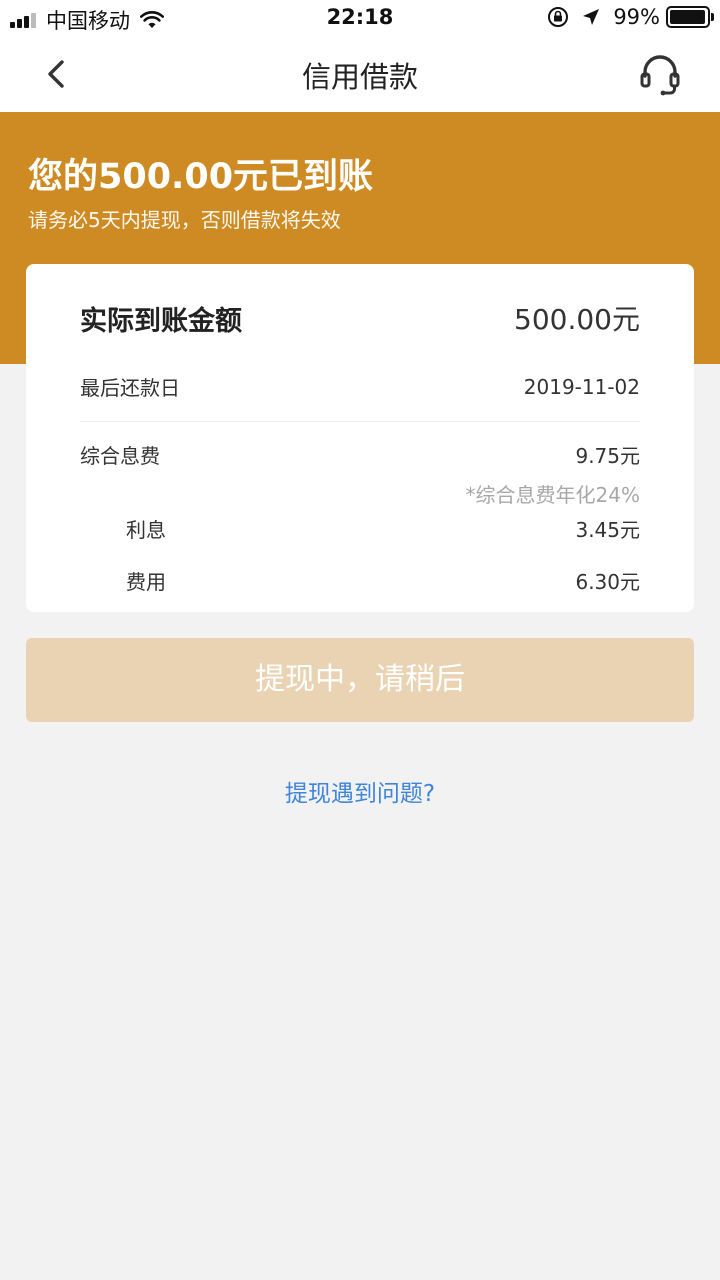  I want to click on due-date-value: 2019-11-02, so click(581, 386).